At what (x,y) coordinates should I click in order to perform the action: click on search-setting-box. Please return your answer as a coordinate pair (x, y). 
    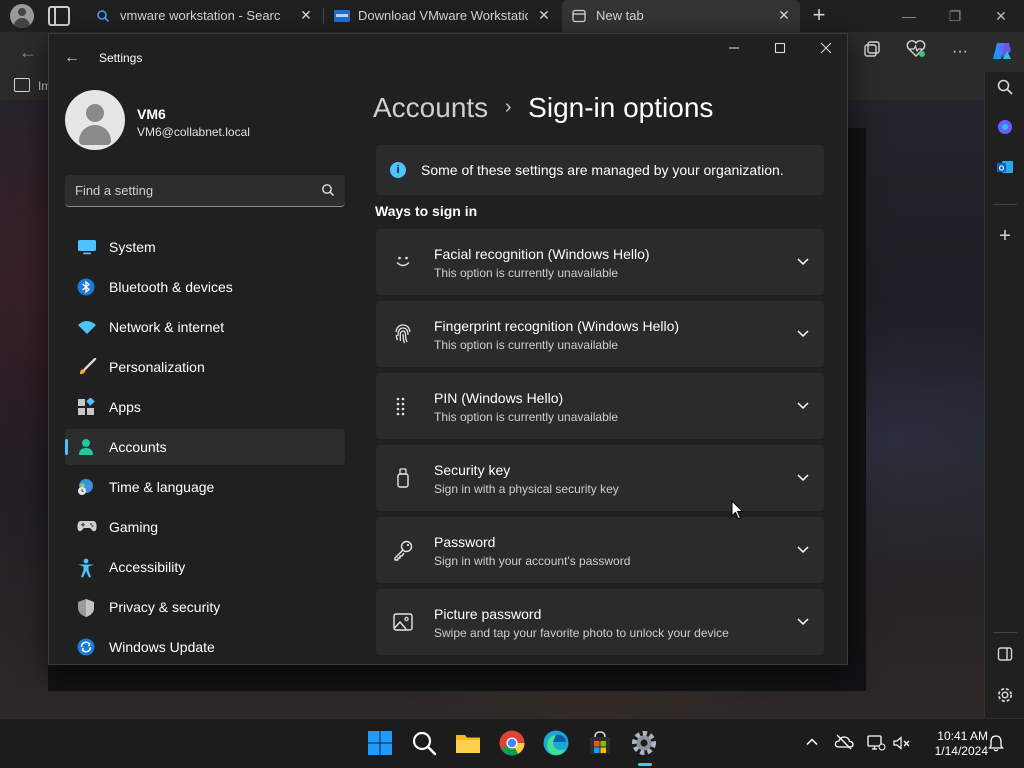
    Looking at the image, I should click on (205, 191).